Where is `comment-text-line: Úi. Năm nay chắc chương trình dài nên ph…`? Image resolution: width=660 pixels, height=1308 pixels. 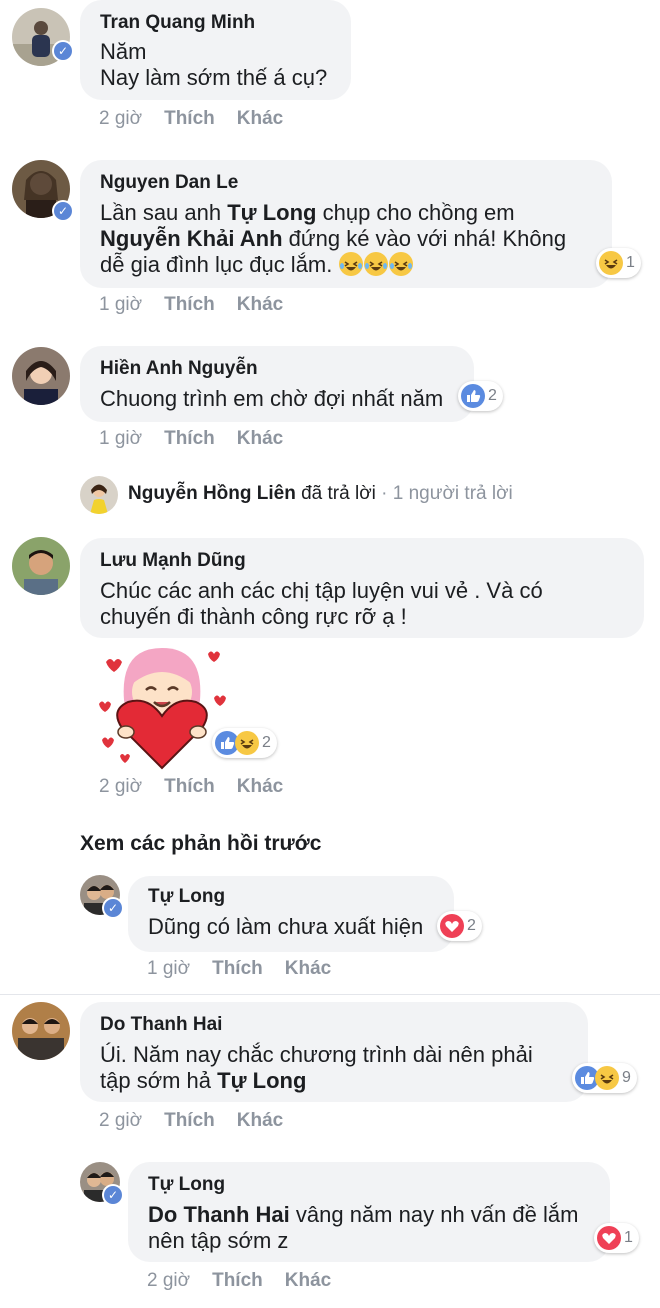
comment-text-line: Úi. Năm nay chắc chương trình dài nên ph… is located at coordinates (316, 1054).